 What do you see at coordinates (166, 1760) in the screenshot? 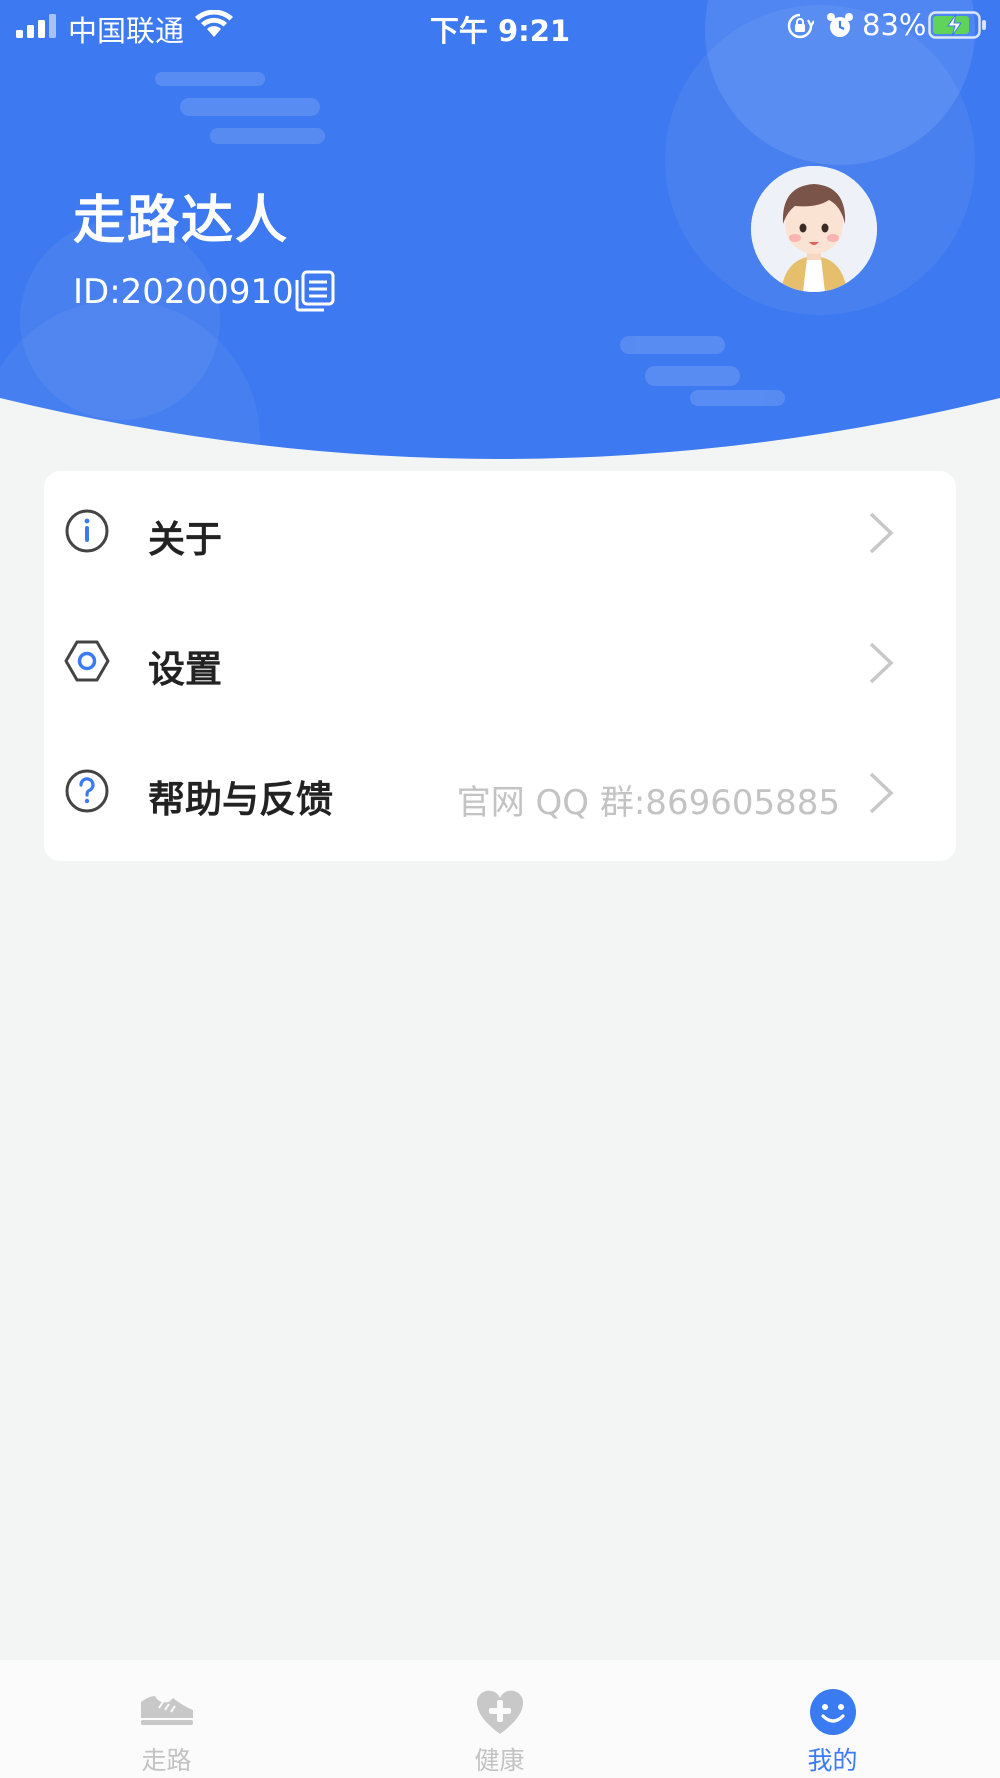
I see `tab-label: 走路` at bounding box center [166, 1760].